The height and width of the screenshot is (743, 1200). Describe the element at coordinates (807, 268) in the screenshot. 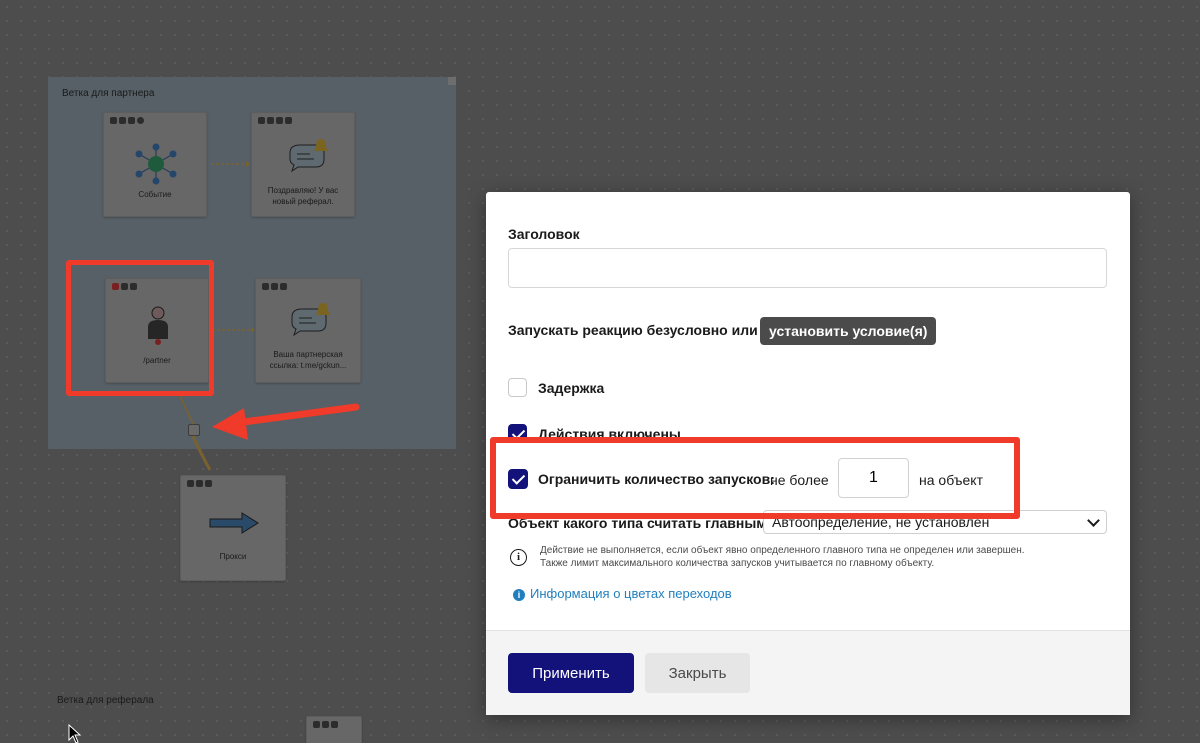

I see `title-input` at that location.